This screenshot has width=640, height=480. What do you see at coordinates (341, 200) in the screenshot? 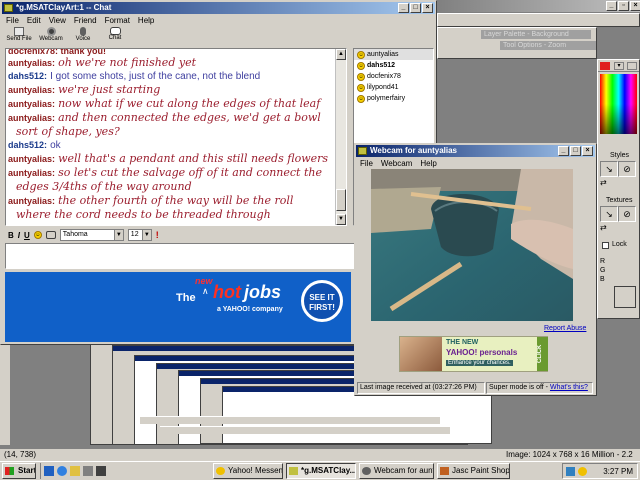
I see `scroll-thumb` at bounding box center [341, 200].